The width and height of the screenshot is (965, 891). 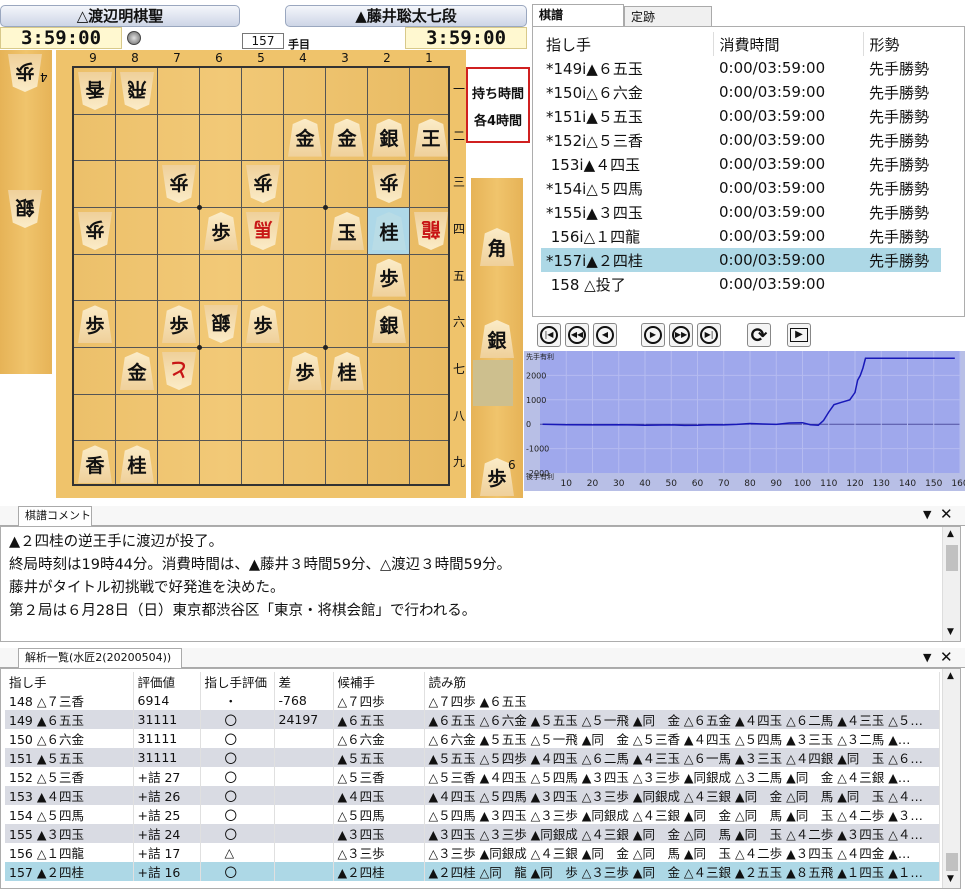 What do you see at coordinates (788, 44) in the screenshot?
I see `kifu-header-time: 消費時間` at bounding box center [788, 44].